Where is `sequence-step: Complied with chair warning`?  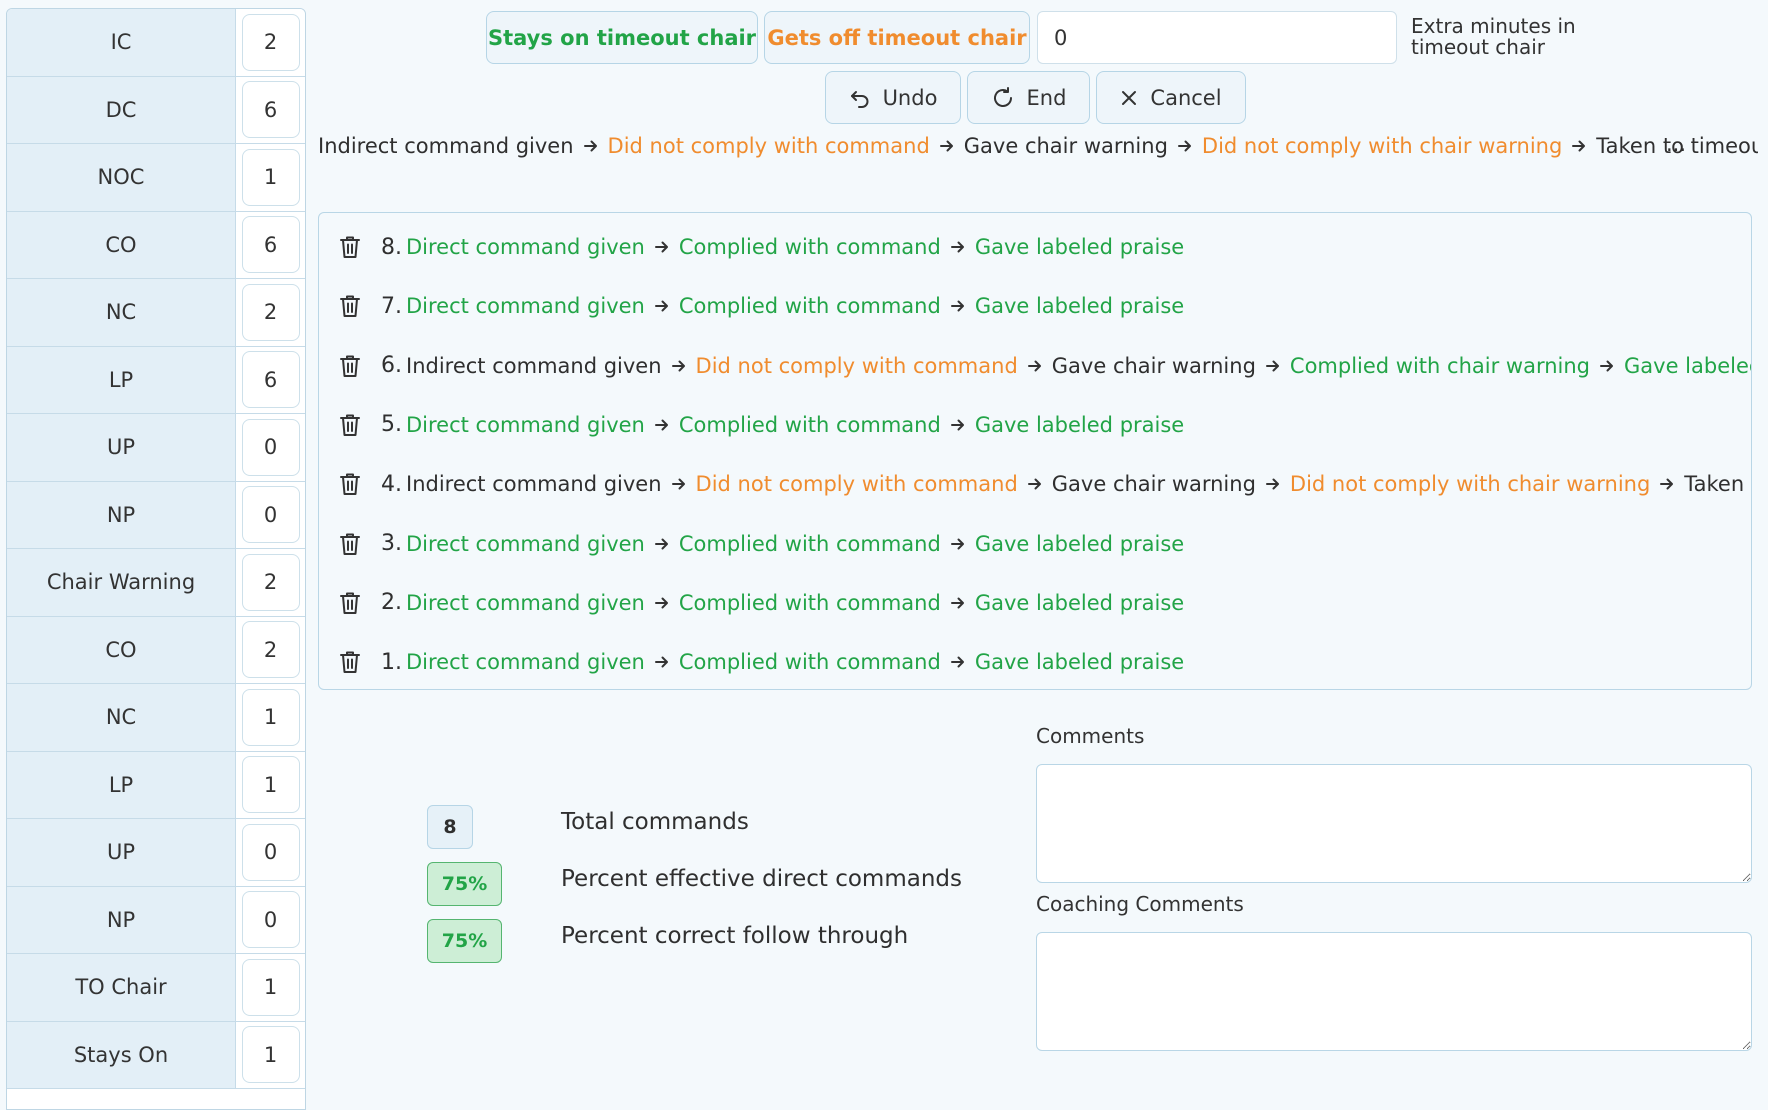 sequence-step: Complied with chair warning is located at coordinates (1439, 365).